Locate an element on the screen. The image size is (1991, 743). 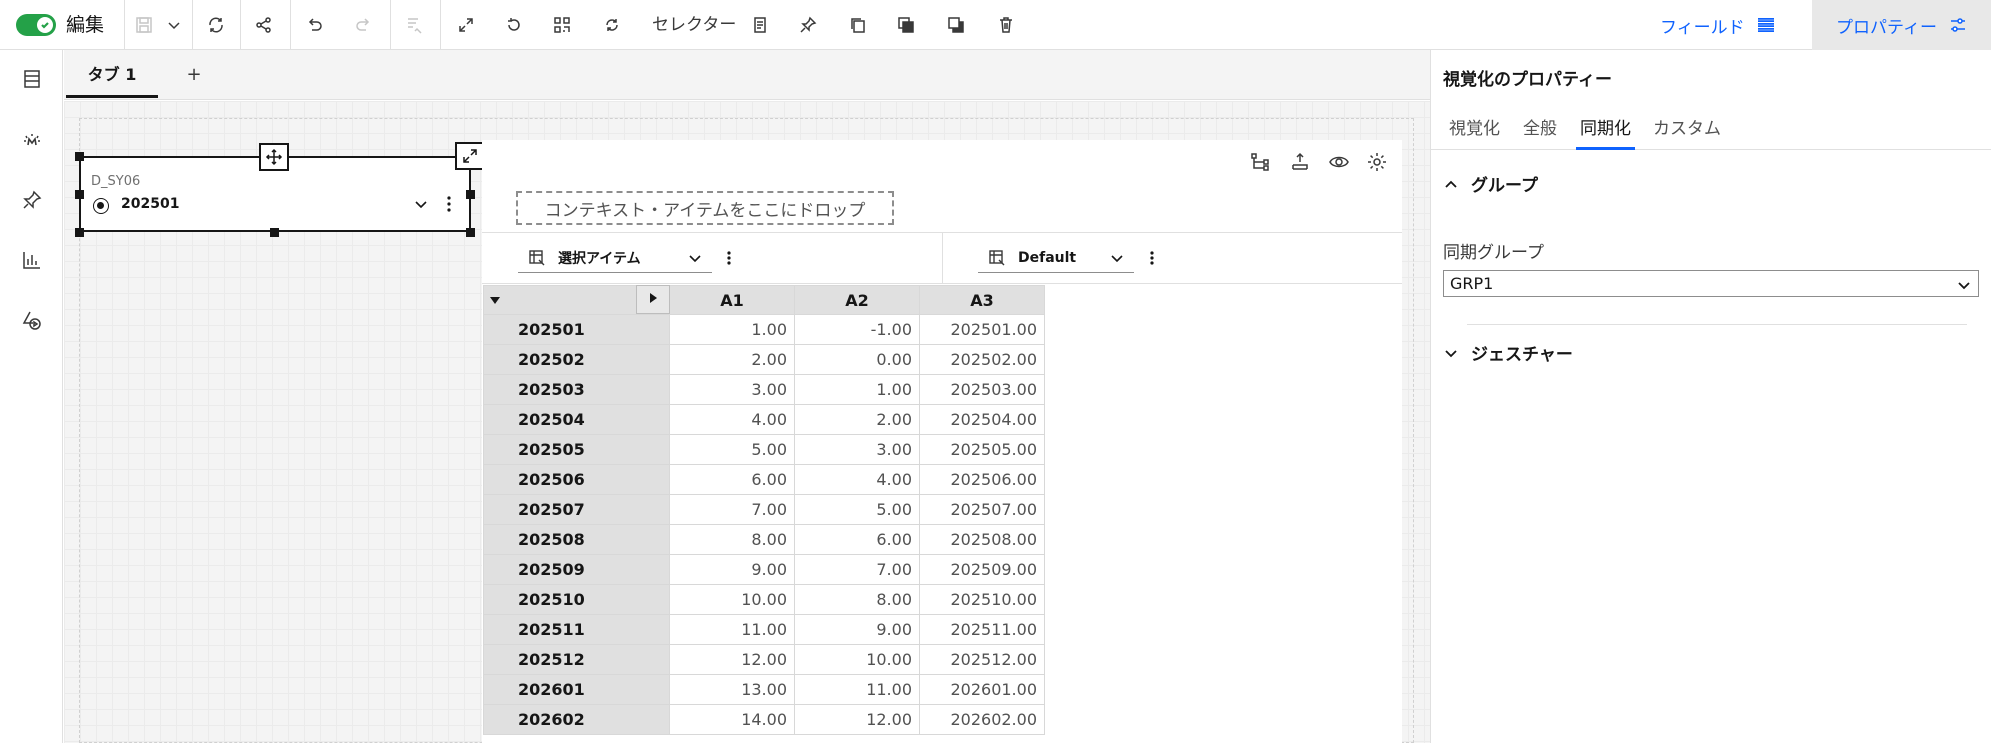
expand-columns-button is located at coordinates (653, 299).